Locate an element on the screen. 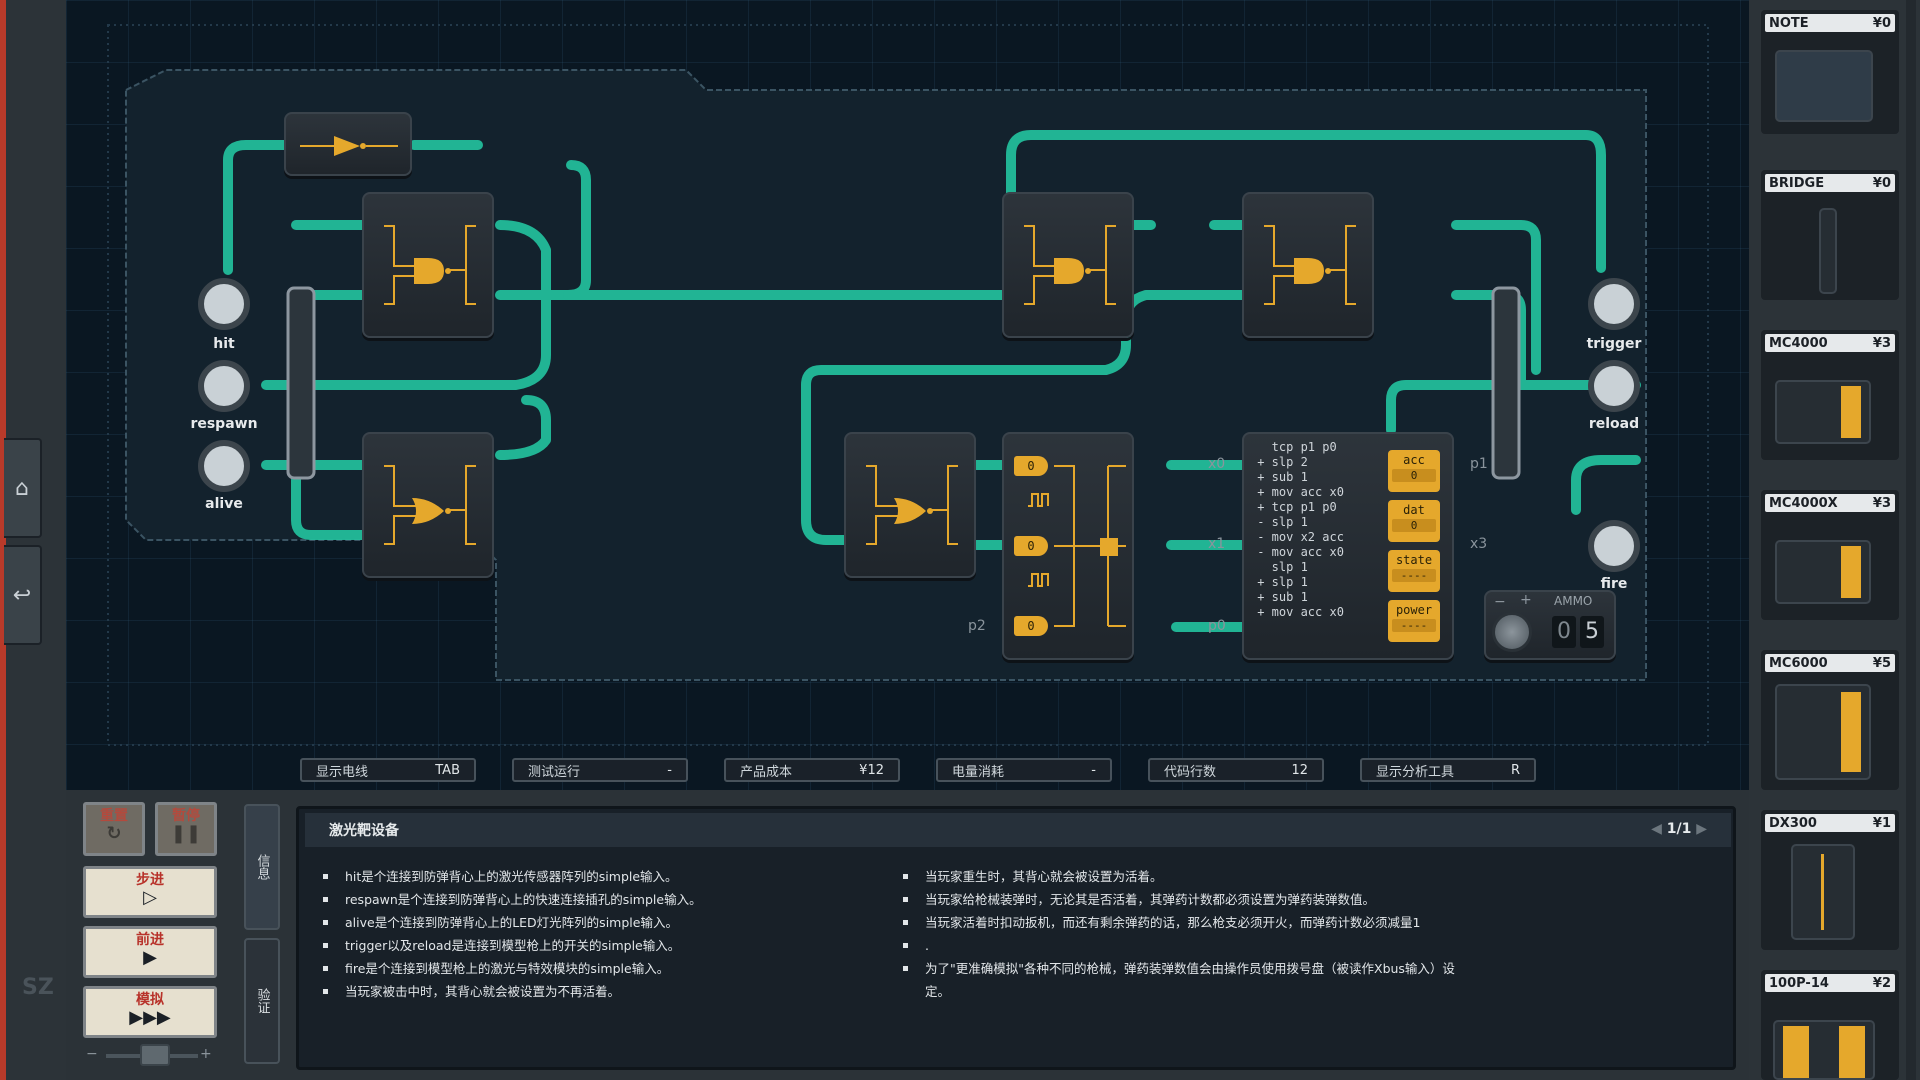 The image size is (1920, 1080). pin-reload is located at coordinates (1614, 386).